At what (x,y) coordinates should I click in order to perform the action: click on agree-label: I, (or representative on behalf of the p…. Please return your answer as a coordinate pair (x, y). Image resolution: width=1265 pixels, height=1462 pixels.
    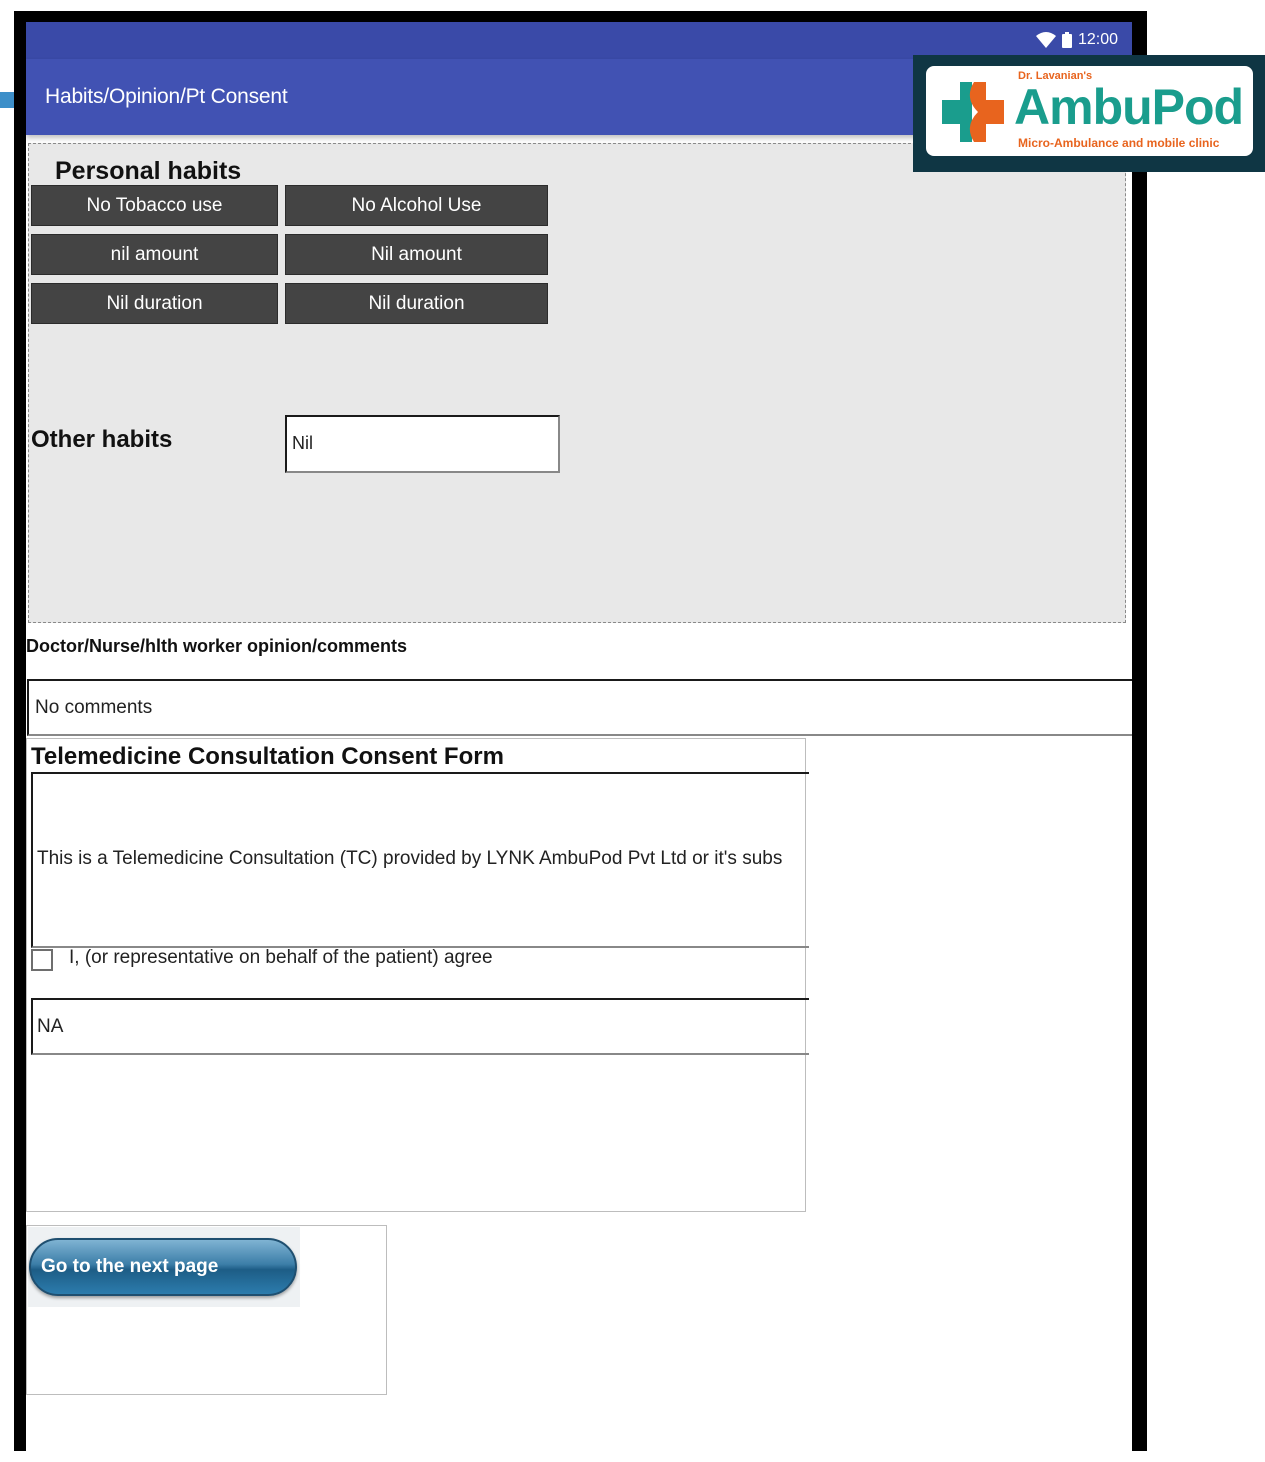
    Looking at the image, I should click on (281, 957).